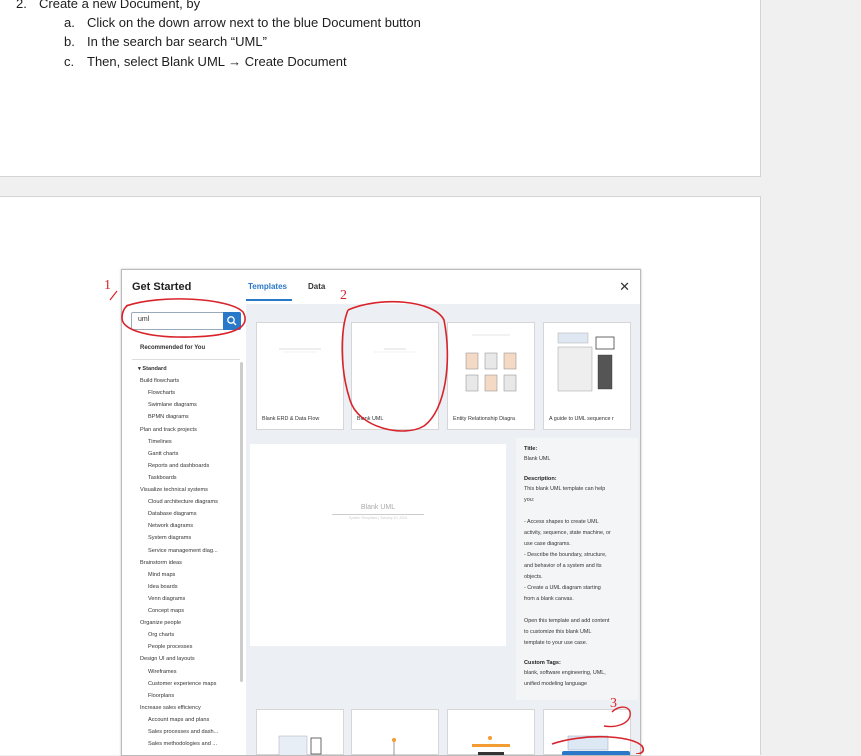 The height and width of the screenshot is (756, 861). What do you see at coordinates (107, 285) in the screenshot?
I see `annotation-number-1: 1` at bounding box center [107, 285].